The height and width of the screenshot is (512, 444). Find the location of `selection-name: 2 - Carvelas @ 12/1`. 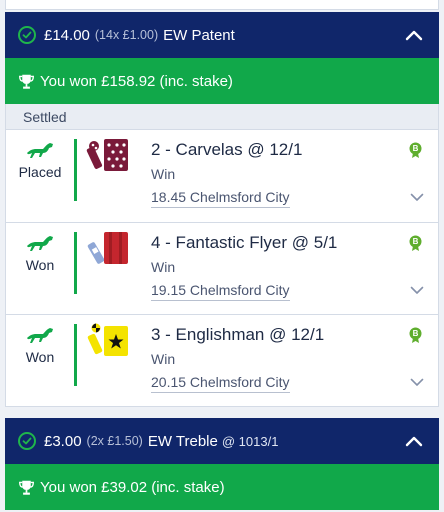

selection-name: 2 - Carvelas @ 12/1 is located at coordinates (227, 149).